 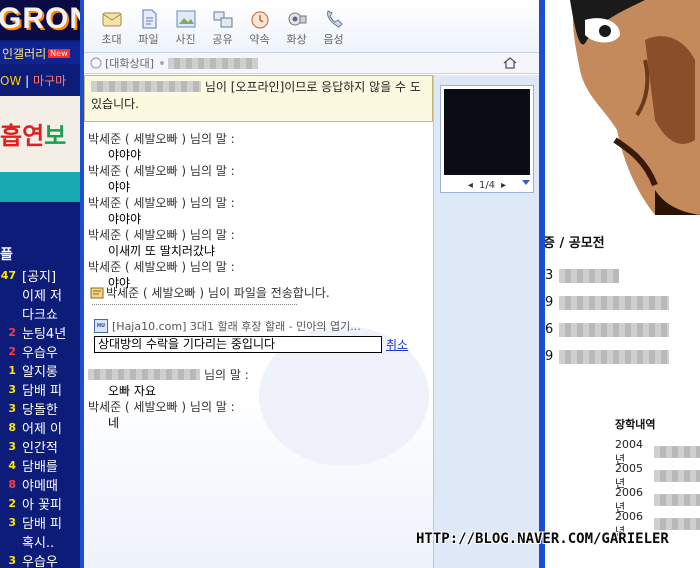 What do you see at coordinates (41, 53) in the screenshot?
I see `gallery-link: 인갤러리 New` at bounding box center [41, 53].